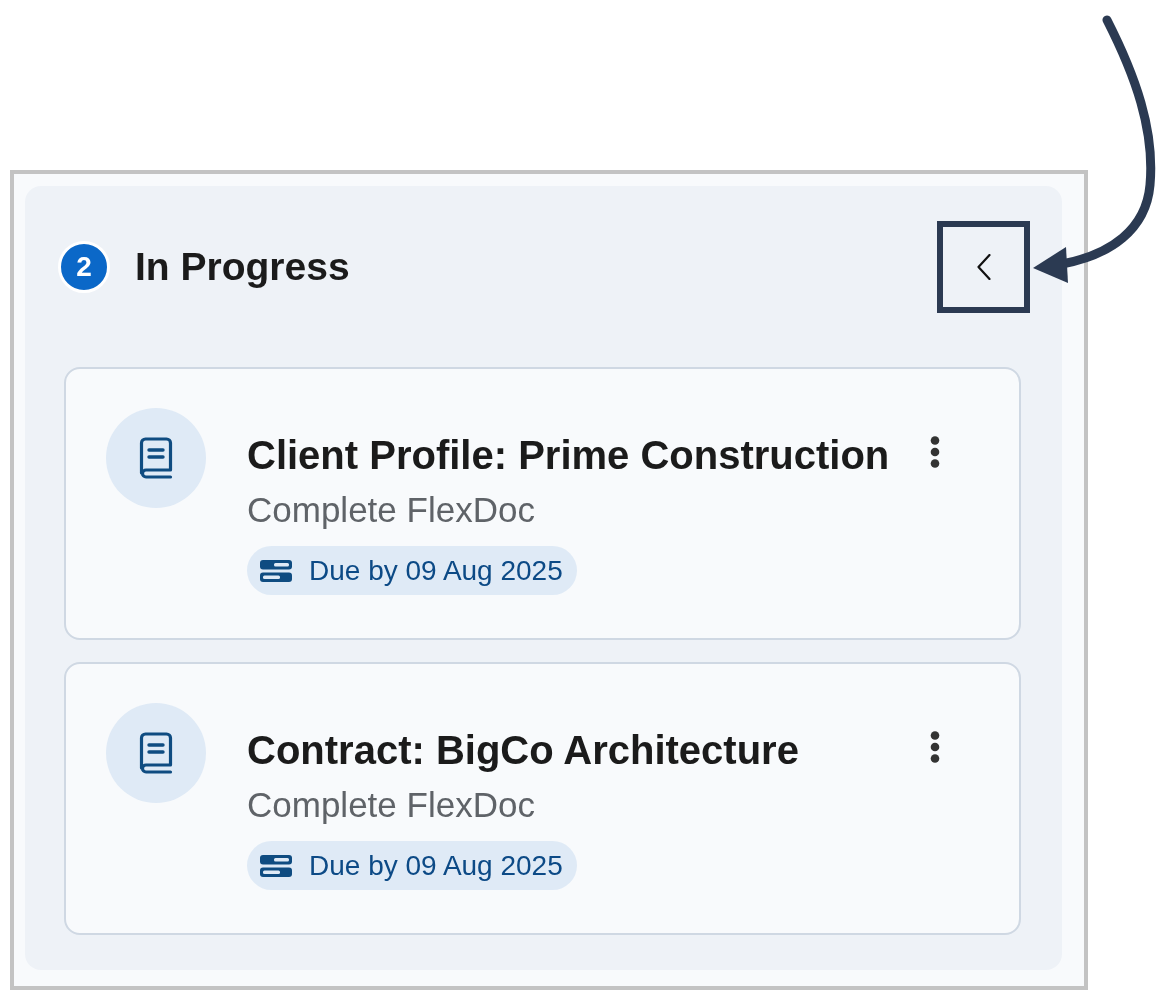 This screenshot has width=1165, height=1000. Describe the element at coordinates (84, 267) in the screenshot. I see `count-badge: 2` at that location.